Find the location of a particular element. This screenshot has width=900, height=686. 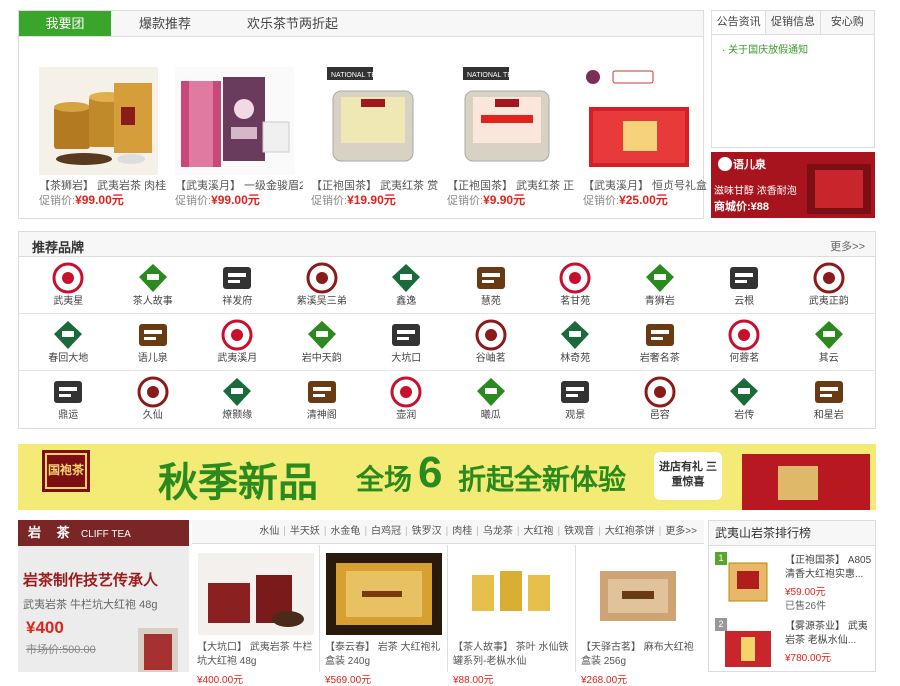

product-title: 【正袍国茶】 武夷红茶 赏 is located at coordinates (375, 186).